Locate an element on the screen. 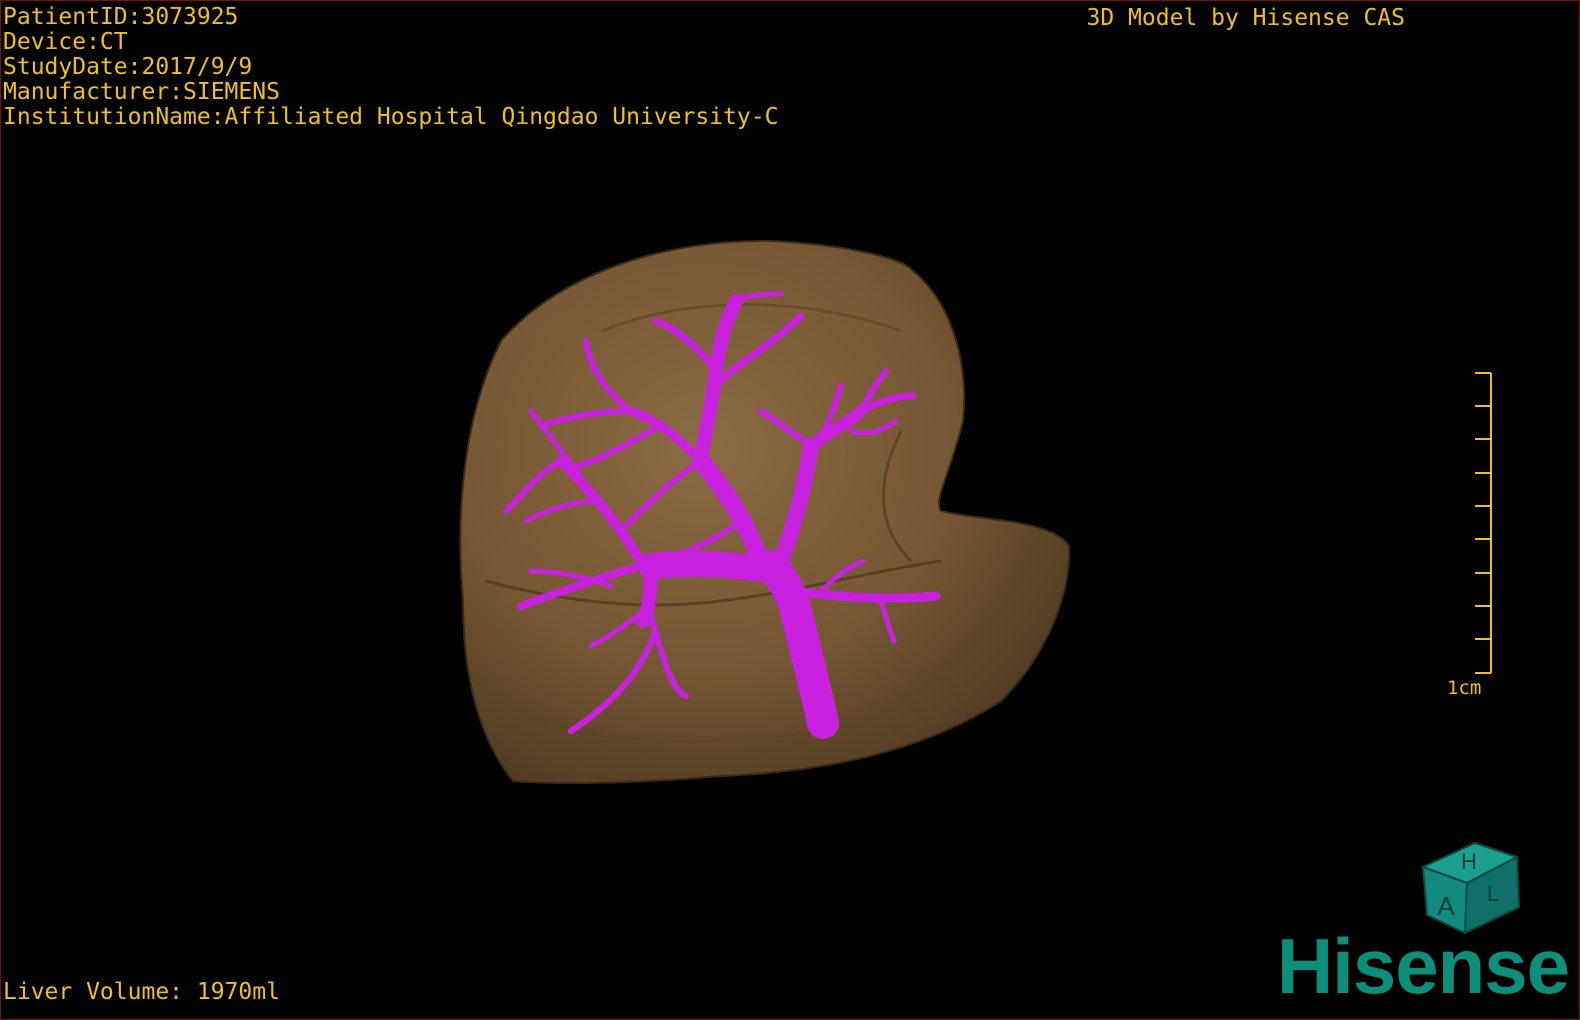 The width and height of the screenshot is (1580, 1020). cube-top-face-label: H is located at coordinates (1469, 861).